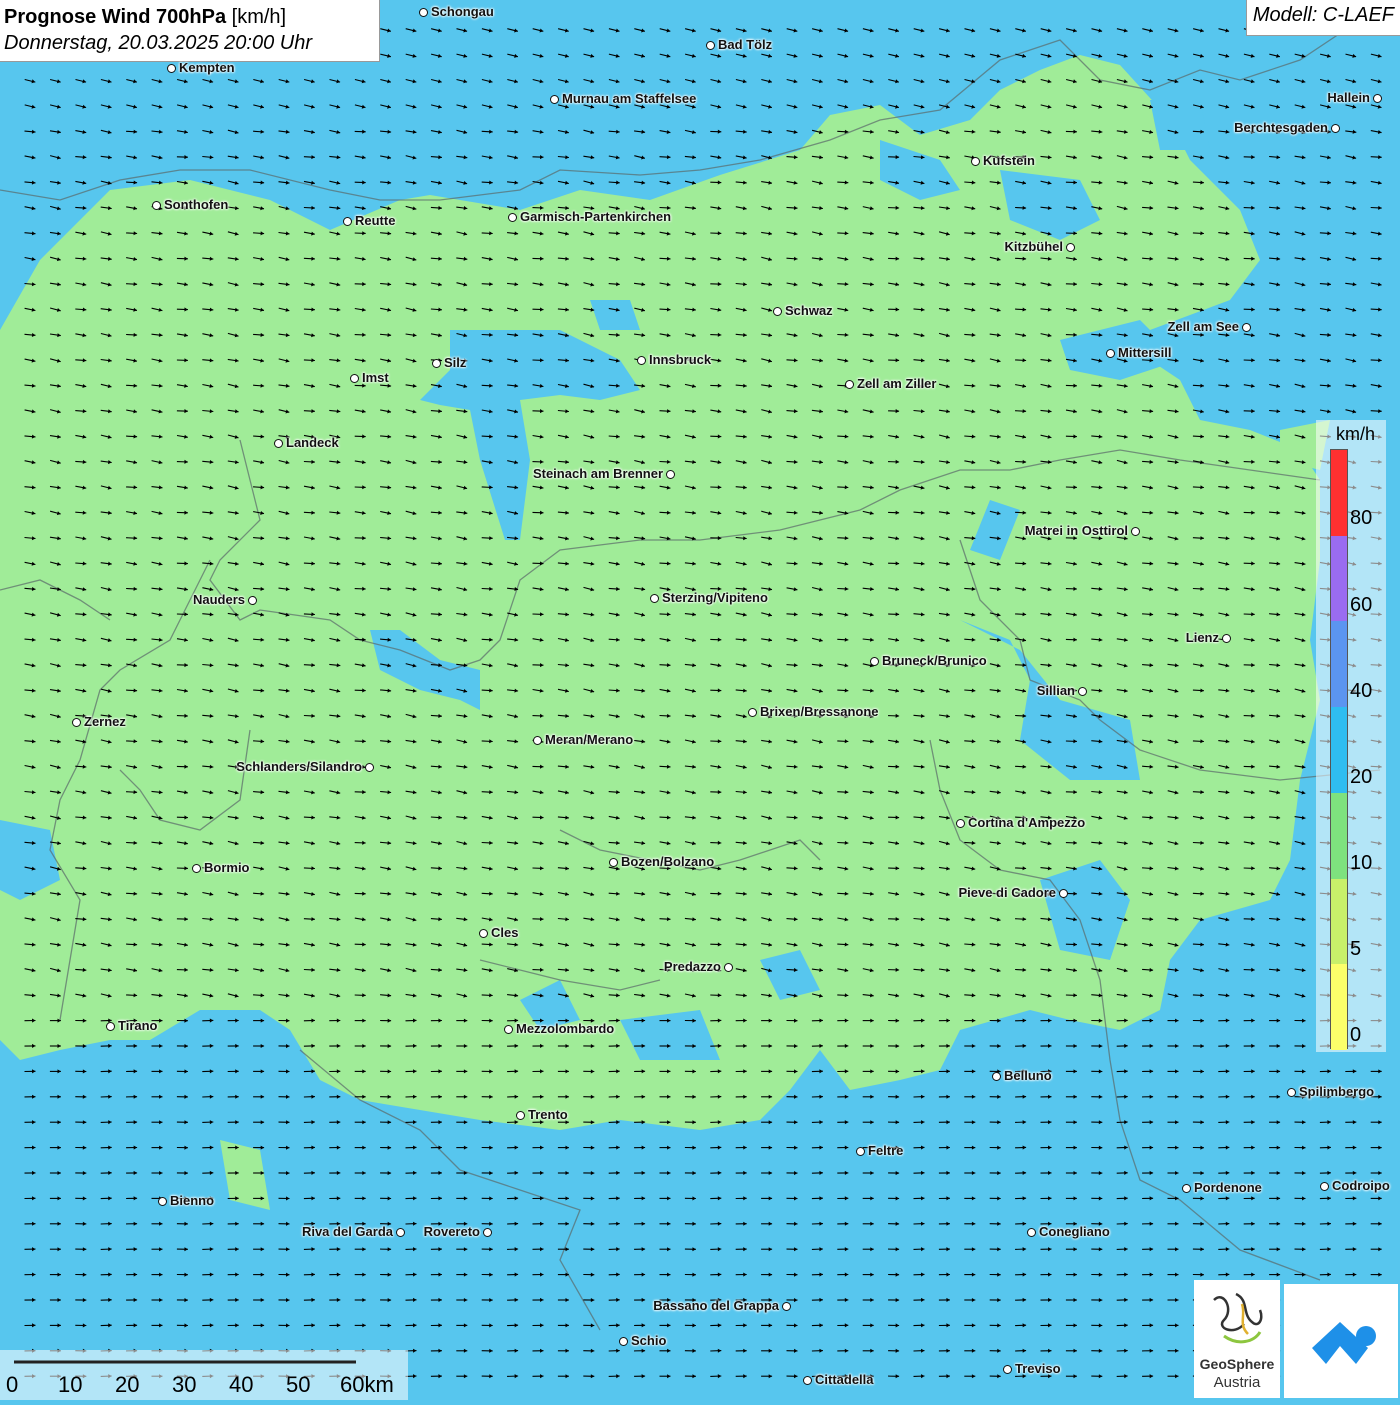 Image resolution: width=1400 pixels, height=1405 pixels. Describe the element at coordinates (692, 966) in the screenshot. I see `city-label: Predazzo` at that location.